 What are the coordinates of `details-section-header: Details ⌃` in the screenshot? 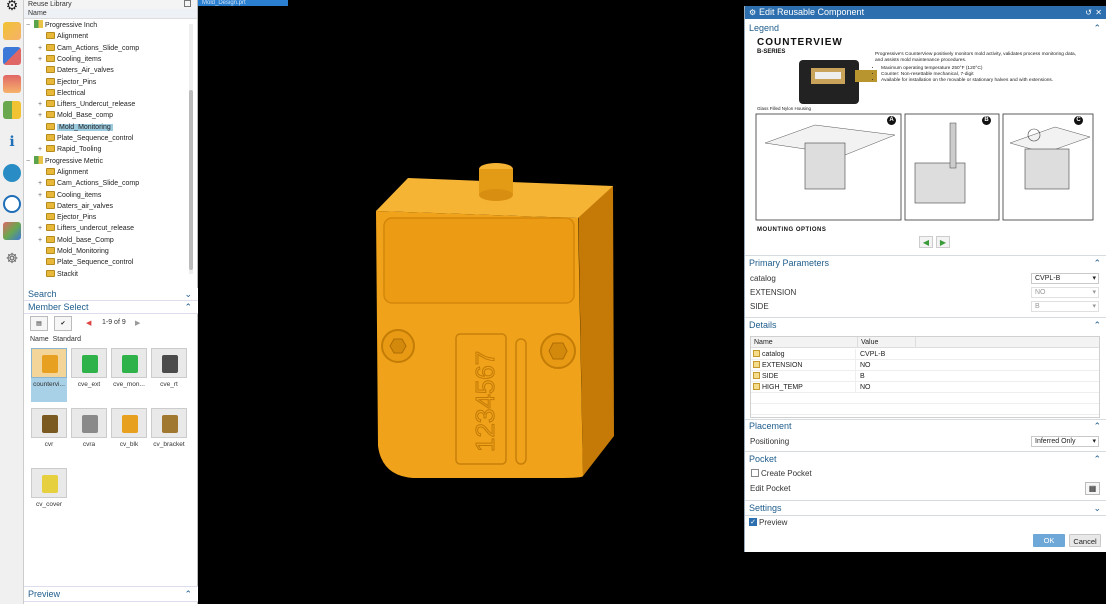 It's located at (926, 325).